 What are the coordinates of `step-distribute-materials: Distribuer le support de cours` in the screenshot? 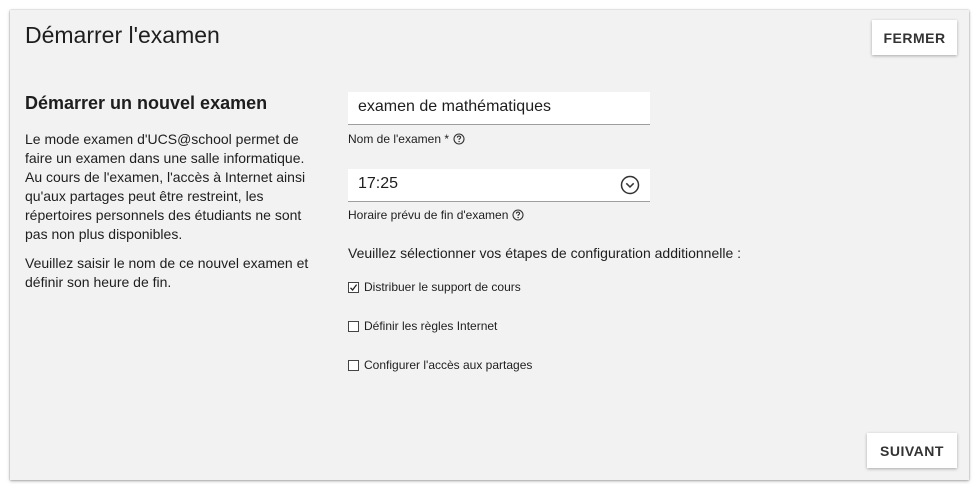 It's located at (434, 287).